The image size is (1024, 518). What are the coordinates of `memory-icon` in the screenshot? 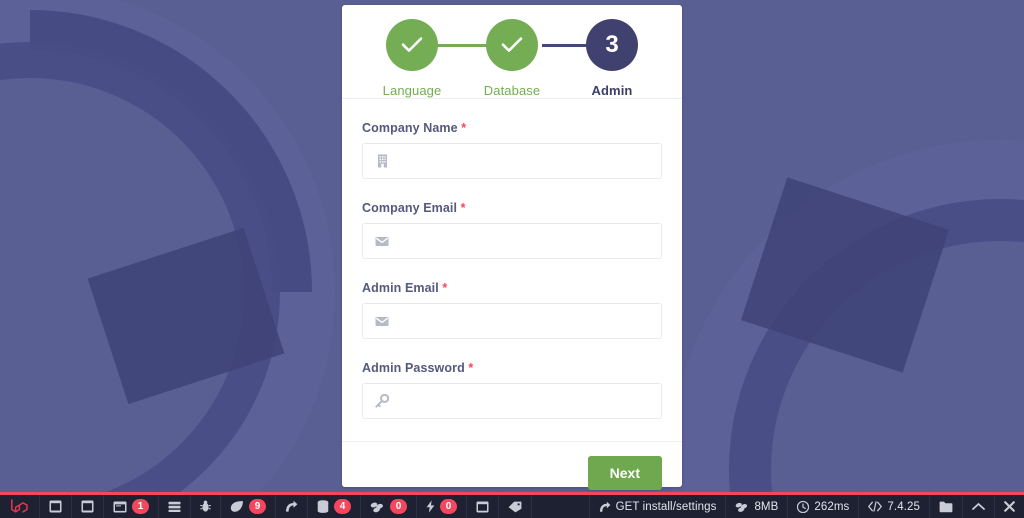 It's located at (742, 507).